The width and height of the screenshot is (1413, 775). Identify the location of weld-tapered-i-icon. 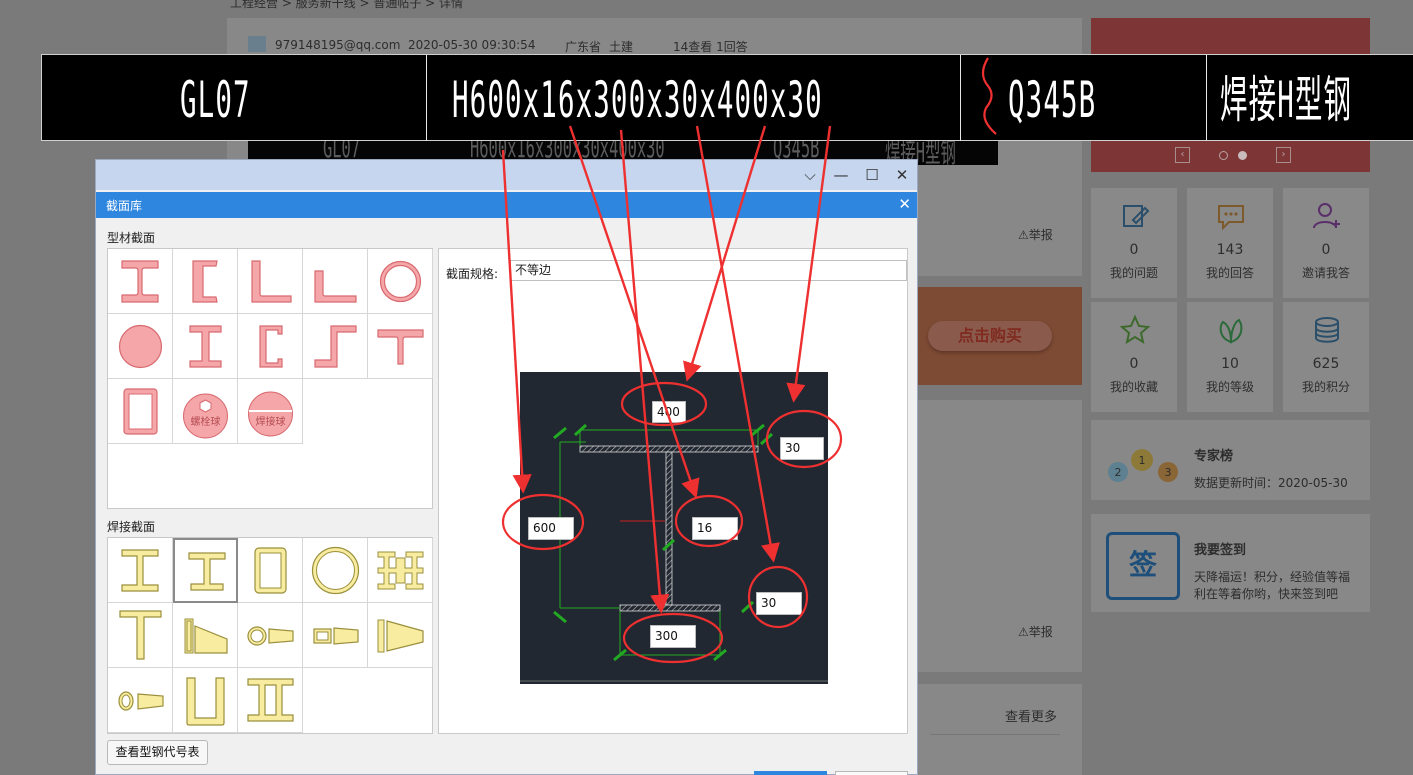
(400, 636).